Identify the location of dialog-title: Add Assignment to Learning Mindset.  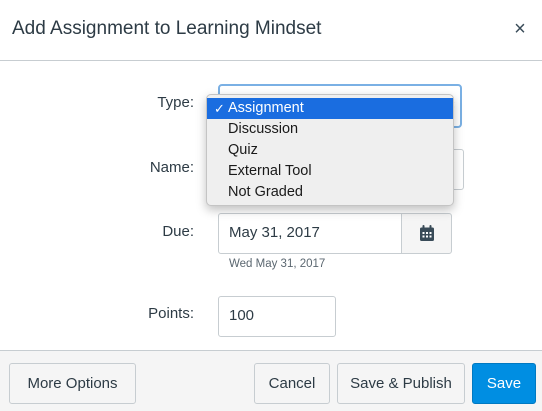
(167, 28).